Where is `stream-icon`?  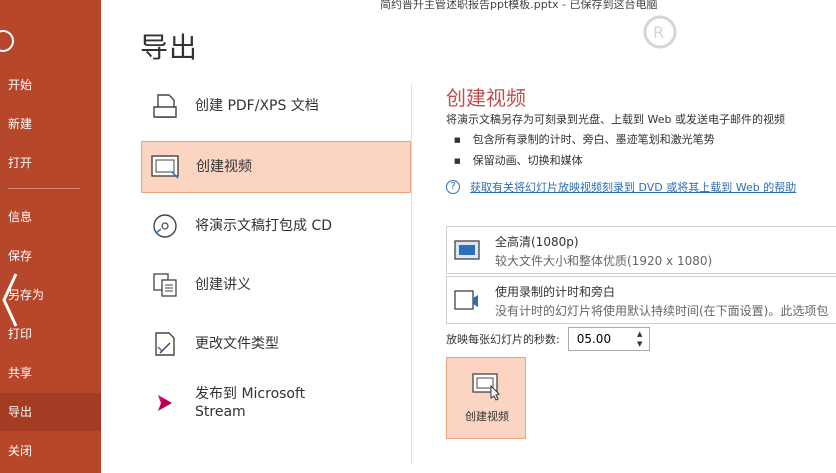
stream-icon is located at coordinates (165, 403).